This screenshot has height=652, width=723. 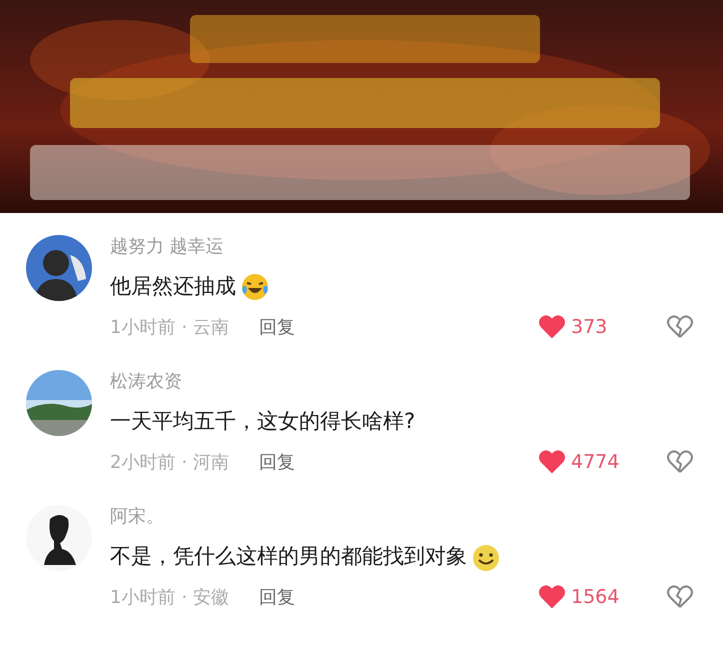 I want to click on comment-time: 2小时前, so click(x=143, y=462).